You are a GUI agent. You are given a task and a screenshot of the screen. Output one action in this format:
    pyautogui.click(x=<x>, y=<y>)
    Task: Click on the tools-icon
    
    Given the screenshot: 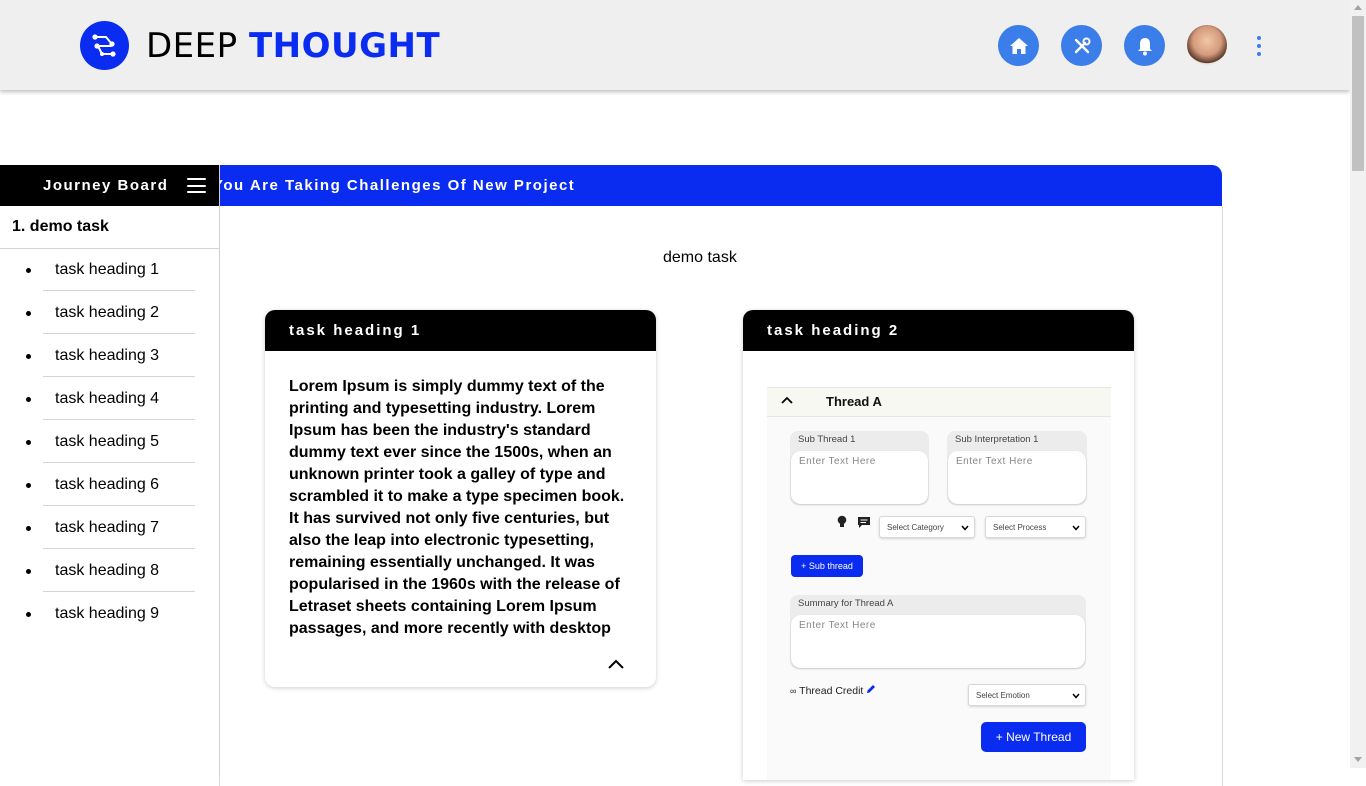 What is the action you would take?
    pyautogui.click(x=1082, y=45)
    